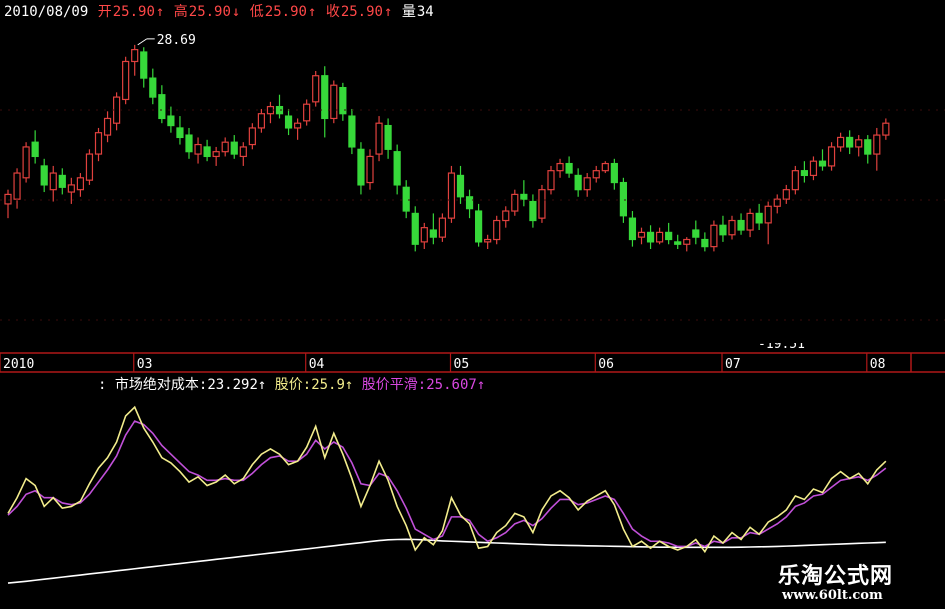 This screenshot has width=945, height=609. What do you see at coordinates (102, 385) in the screenshot?
I see `legend-prefix: :` at bounding box center [102, 385].